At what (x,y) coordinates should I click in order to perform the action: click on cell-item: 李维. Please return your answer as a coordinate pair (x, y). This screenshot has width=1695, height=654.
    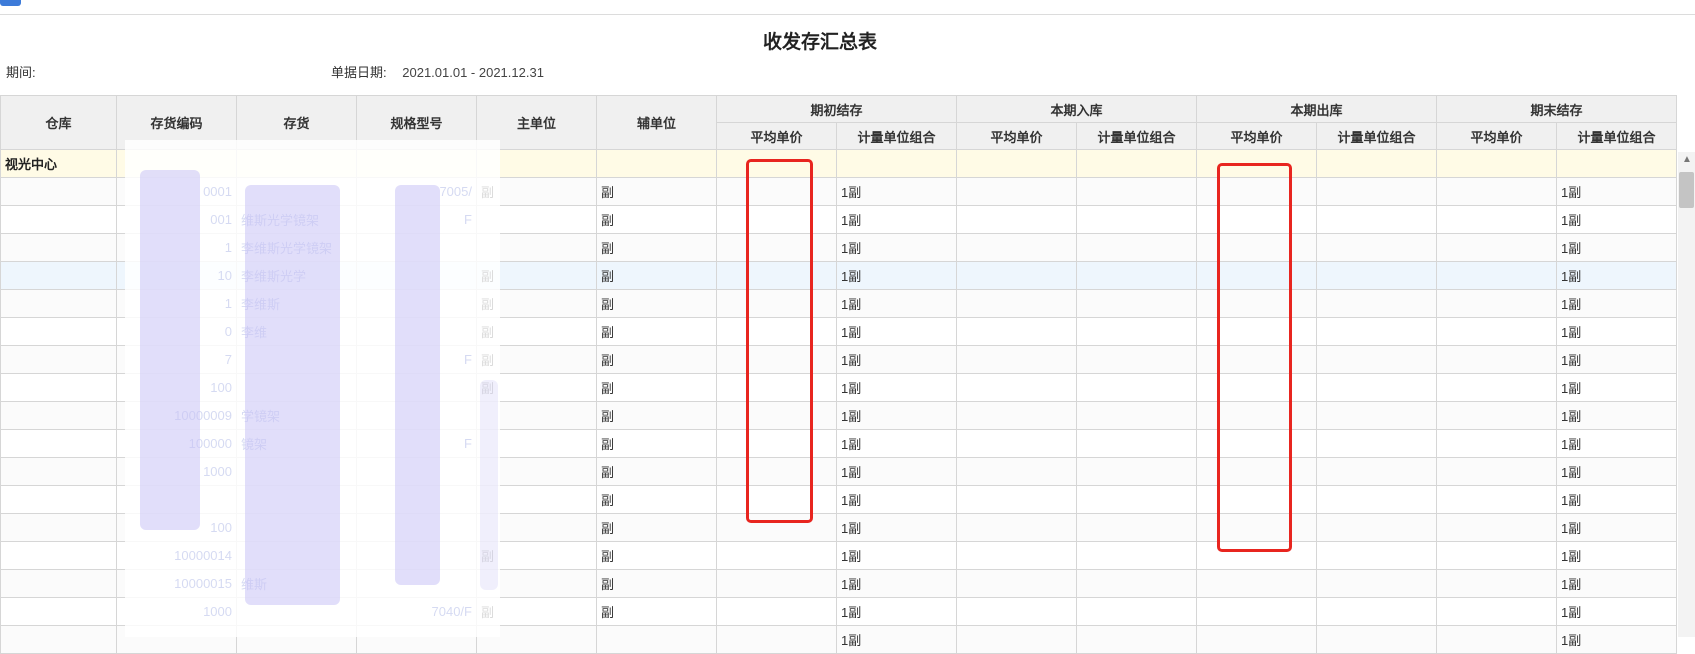
    Looking at the image, I should click on (296, 331).